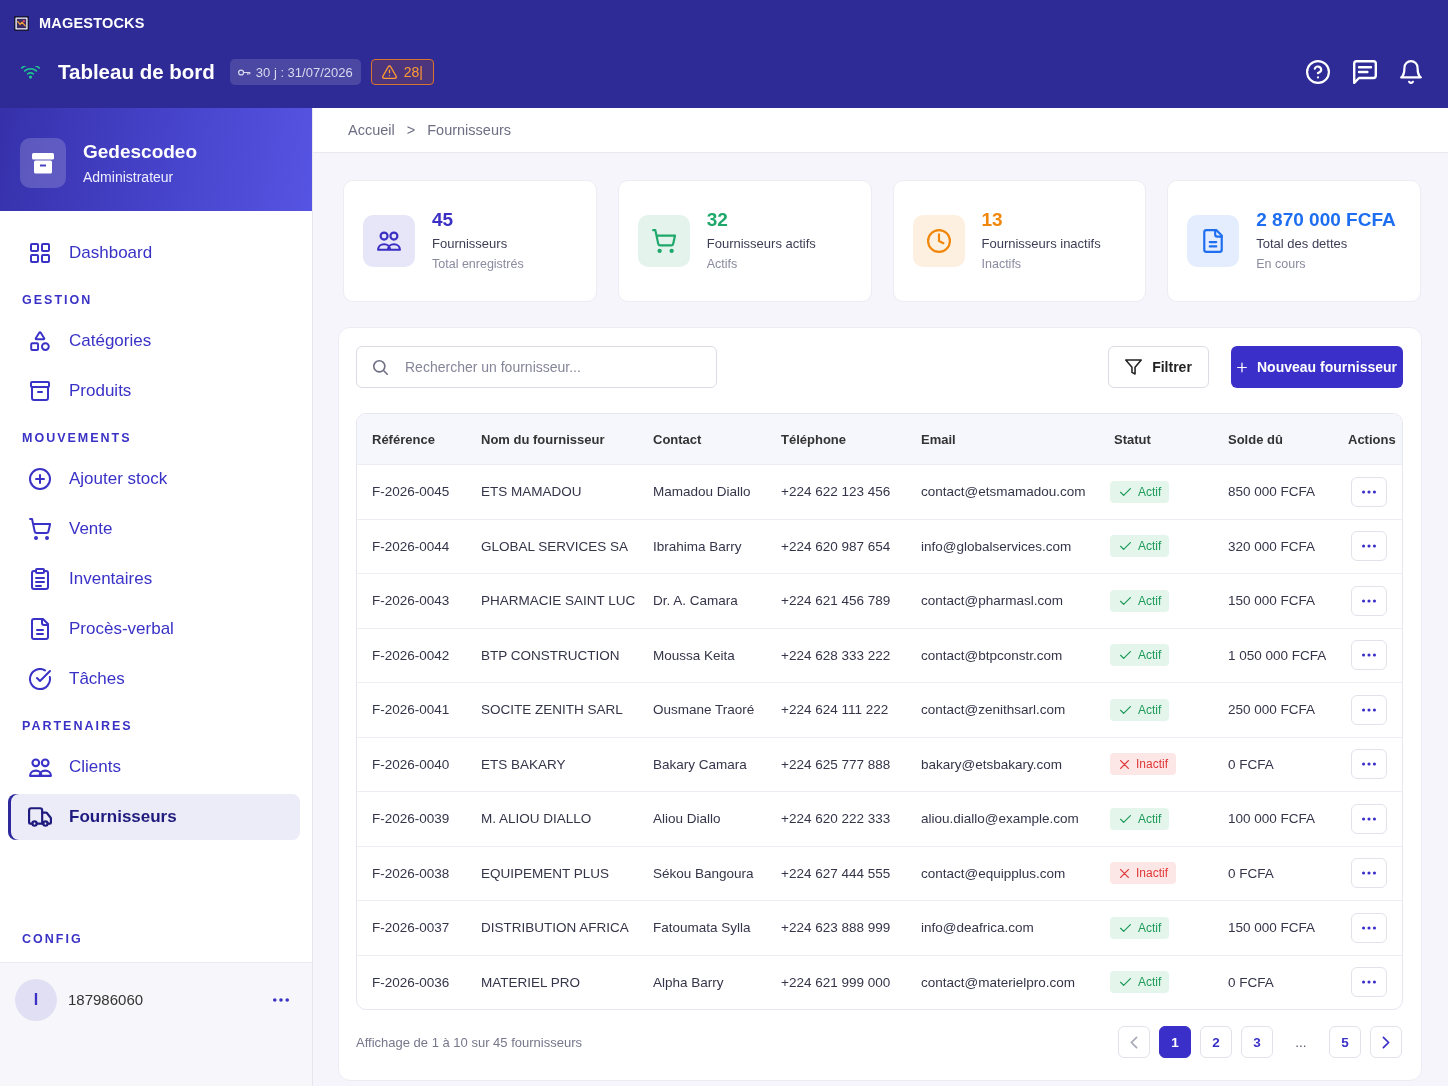 The width and height of the screenshot is (1448, 1086). I want to click on table-cell: +224 625 777 888, so click(836, 764).